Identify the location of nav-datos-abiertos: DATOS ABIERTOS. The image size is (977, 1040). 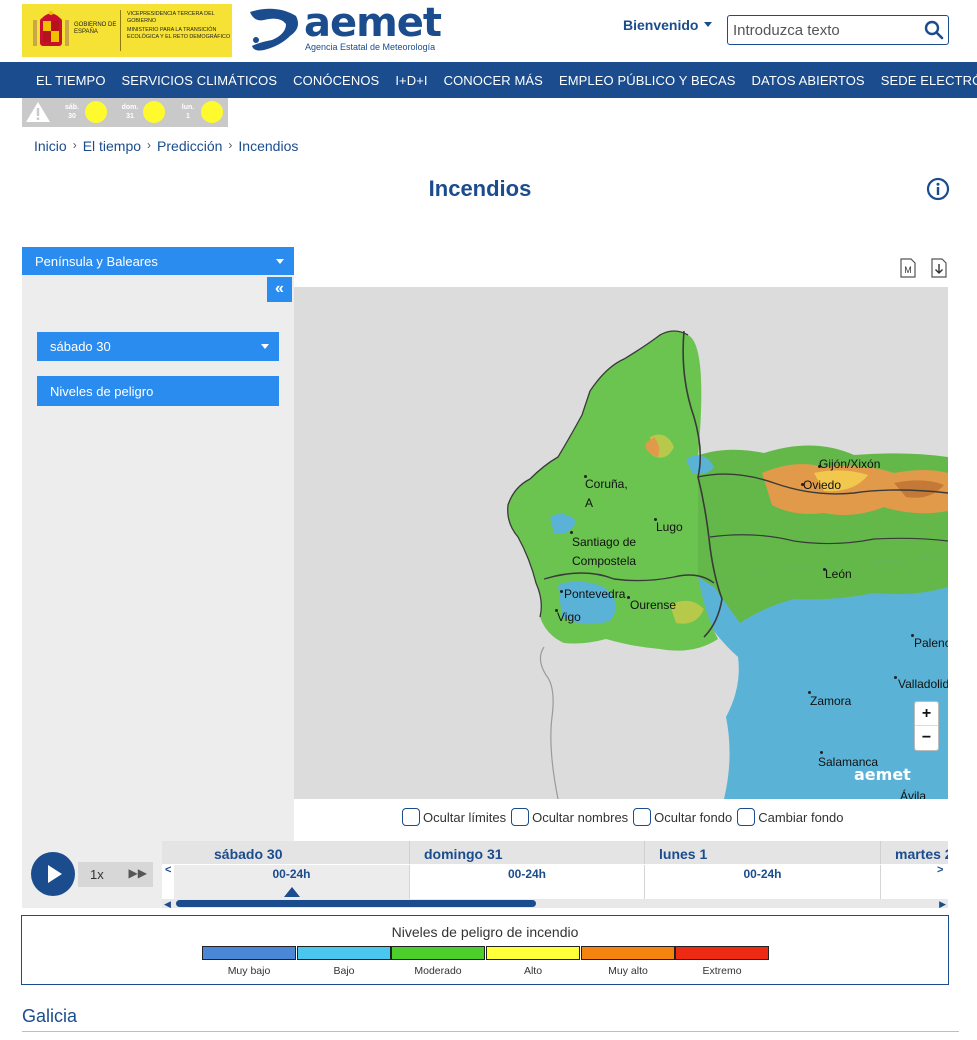
(808, 80).